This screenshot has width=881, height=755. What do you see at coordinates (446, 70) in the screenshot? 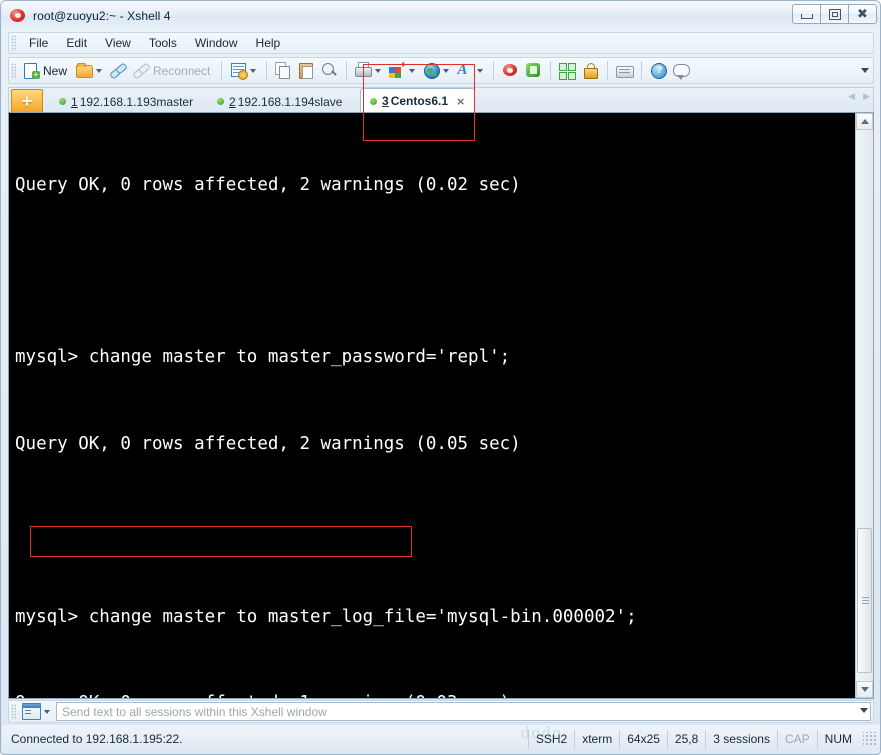
I see `open-web-dropdown-icon` at bounding box center [446, 70].